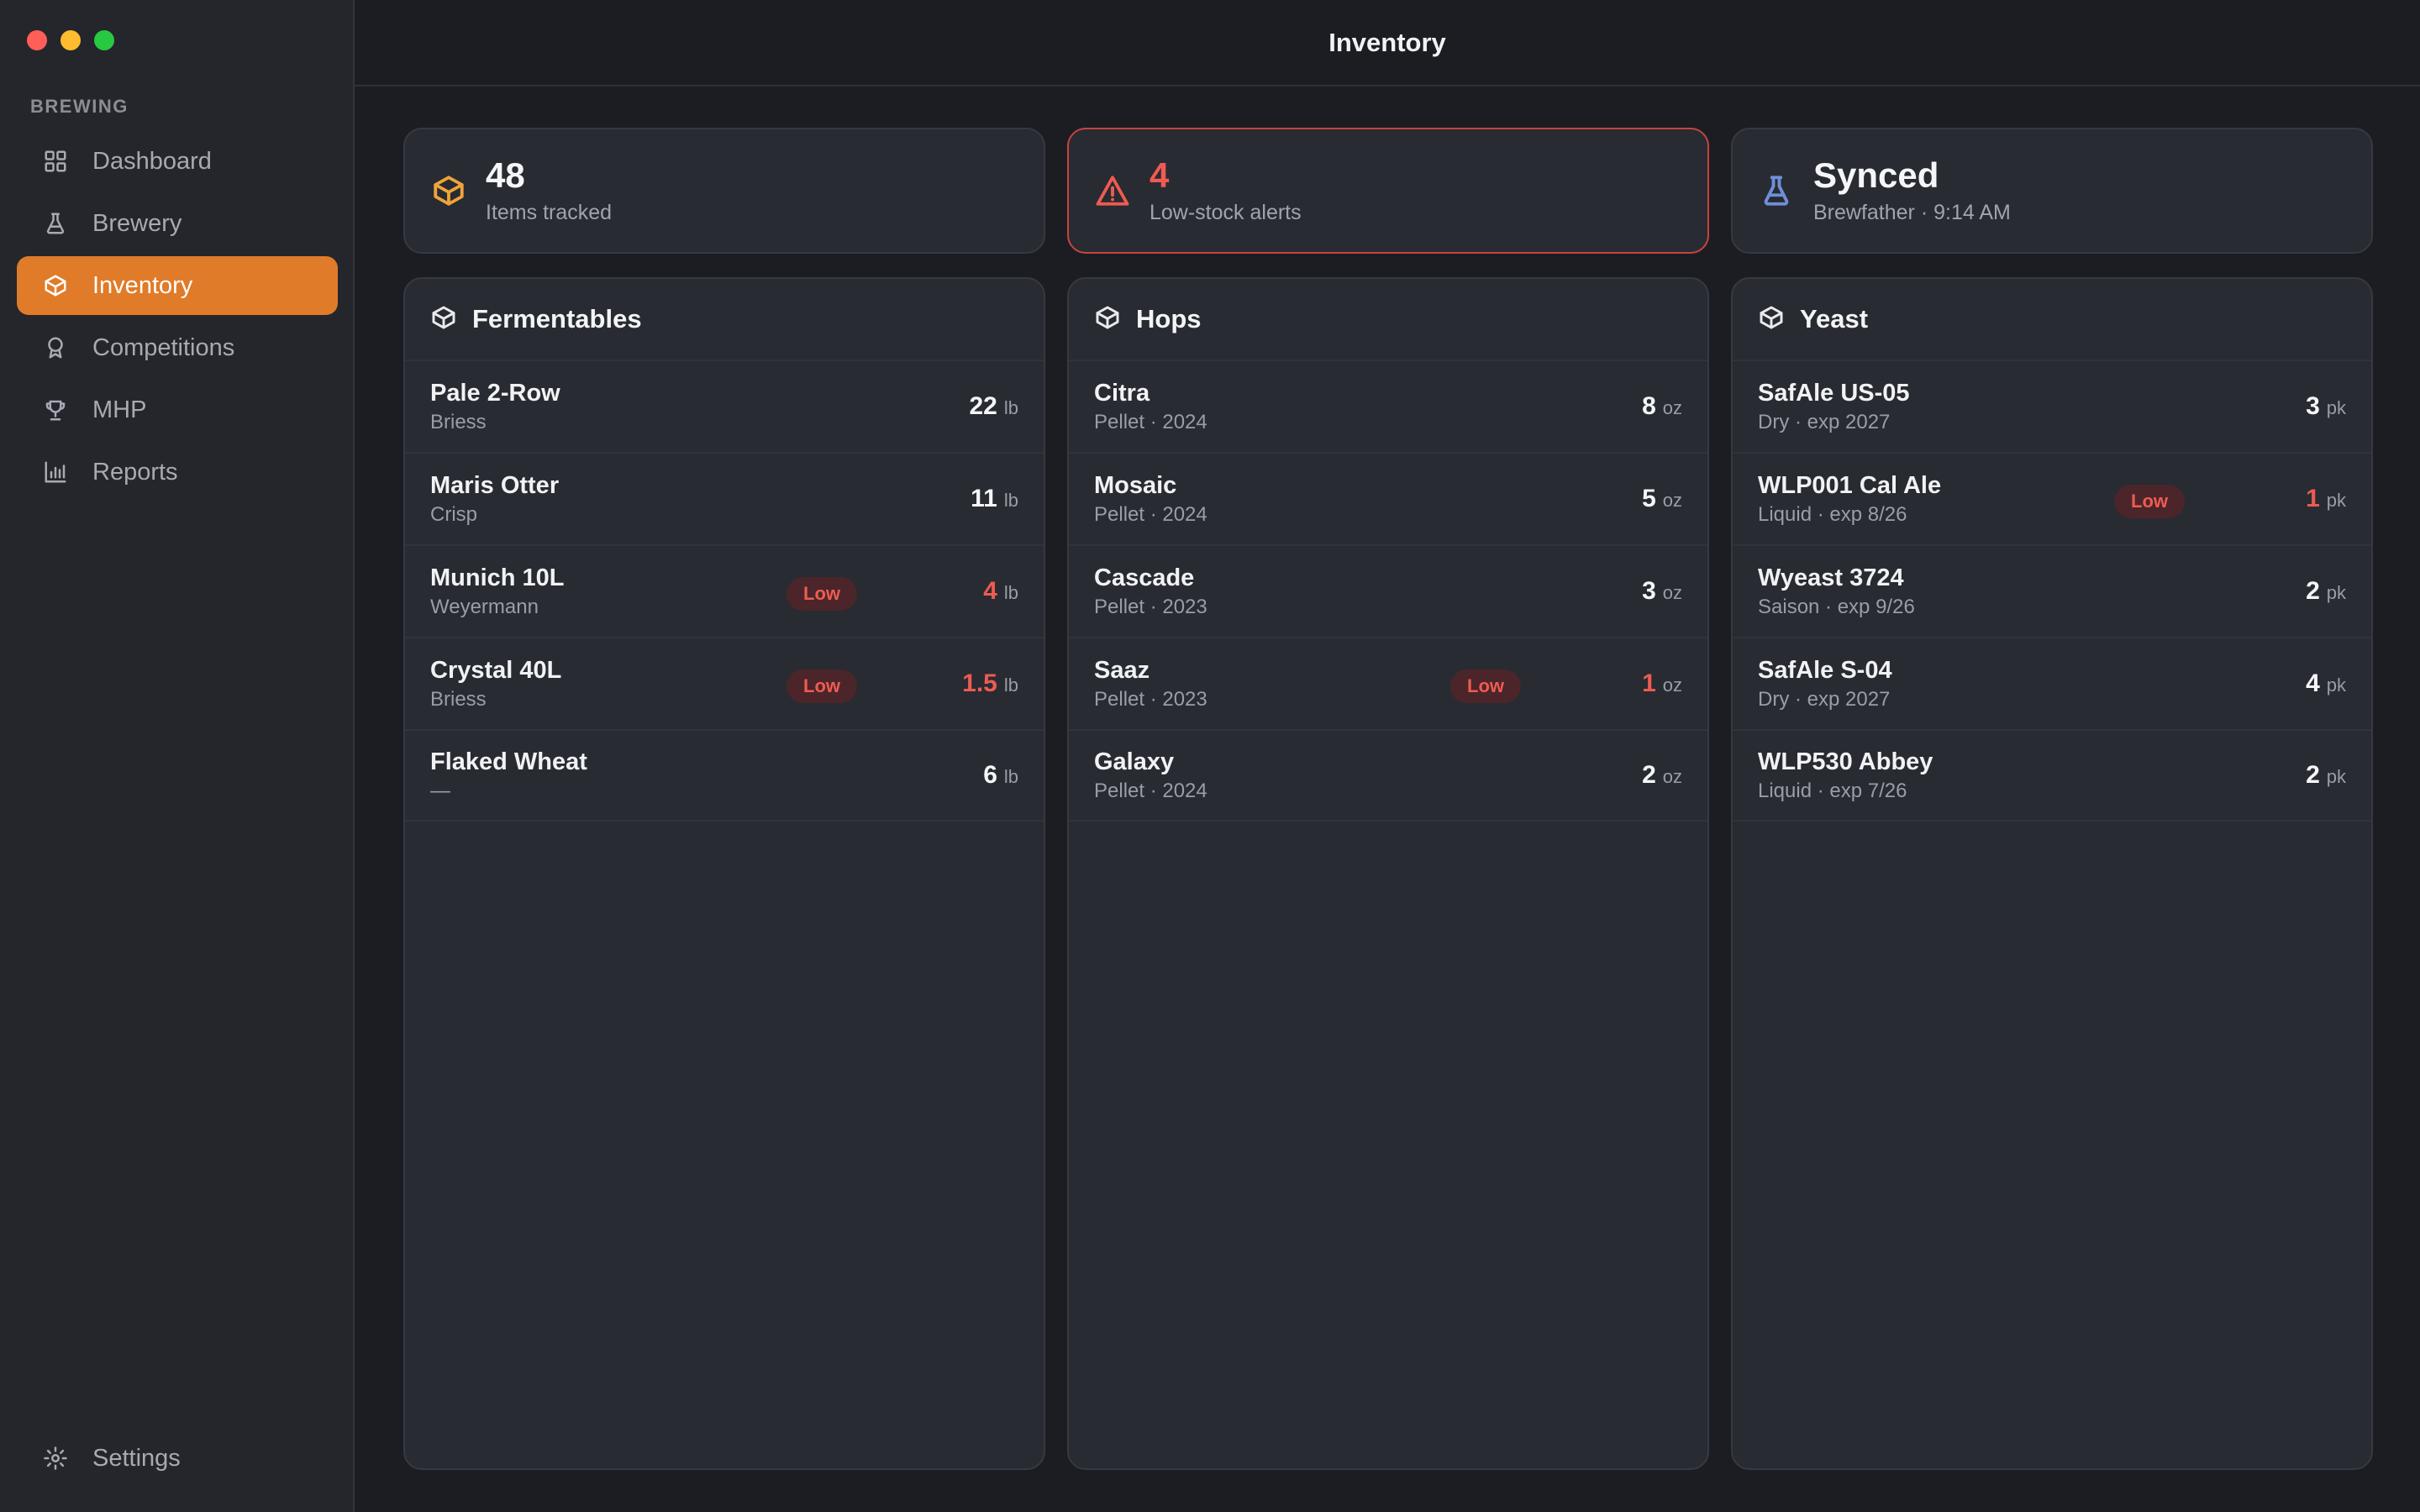 This screenshot has height=1512, width=2420. Describe the element at coordinates (724, 775) in the screenshot. I see `inventory-row: Flaked Wheat — 6 lb` at that location.